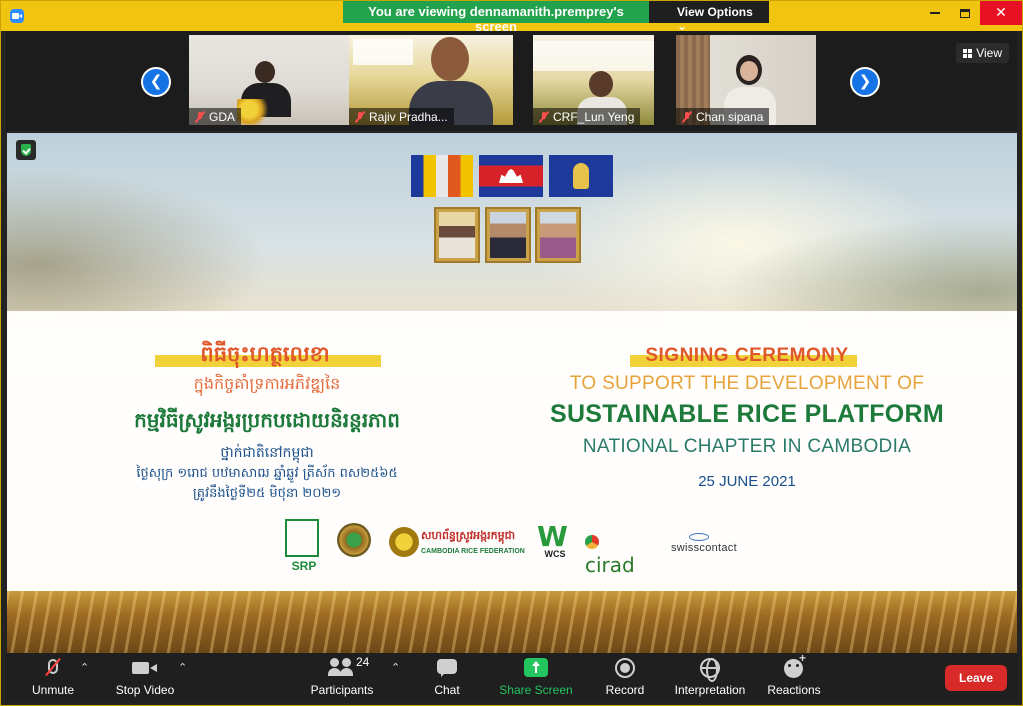  I want to click on cambodia-flag, so click(511, 176).